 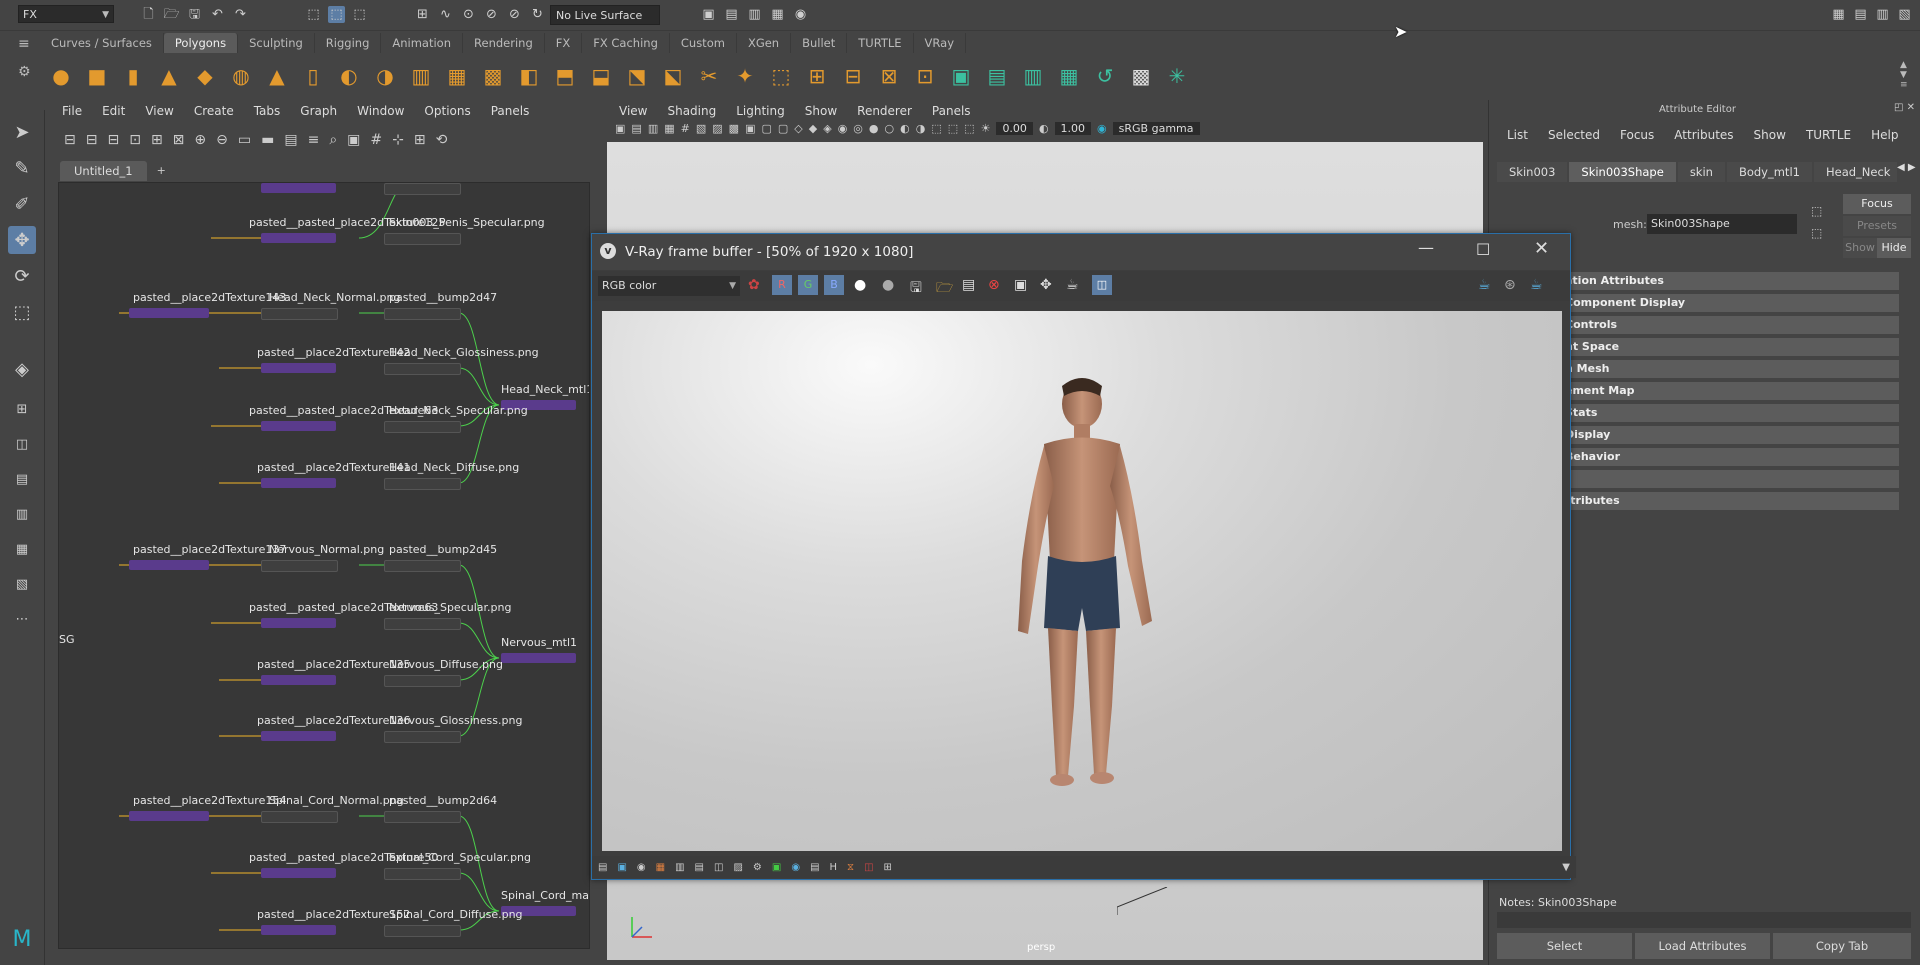 I want to click on anti-aliasing-icon: ◑, so click(x=921, y=128).